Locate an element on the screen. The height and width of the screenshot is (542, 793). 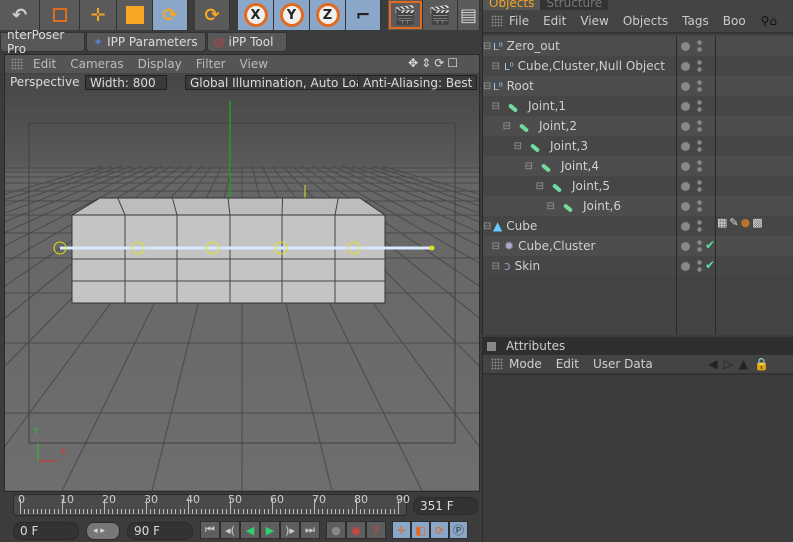
object-row: ⊟ L⁰ Root is located at coordinates (638, 86).